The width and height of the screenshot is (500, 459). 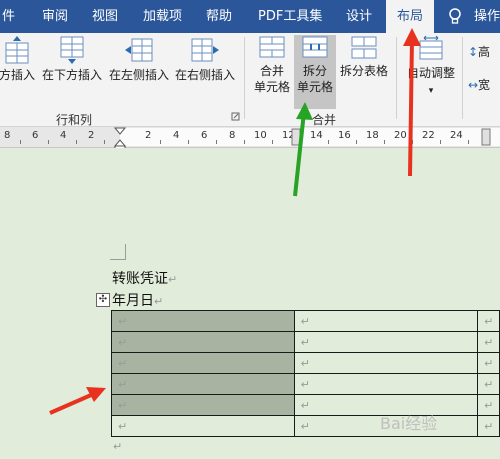 I want to click on green-arrow-split-cells, so click(x=303, y=149).